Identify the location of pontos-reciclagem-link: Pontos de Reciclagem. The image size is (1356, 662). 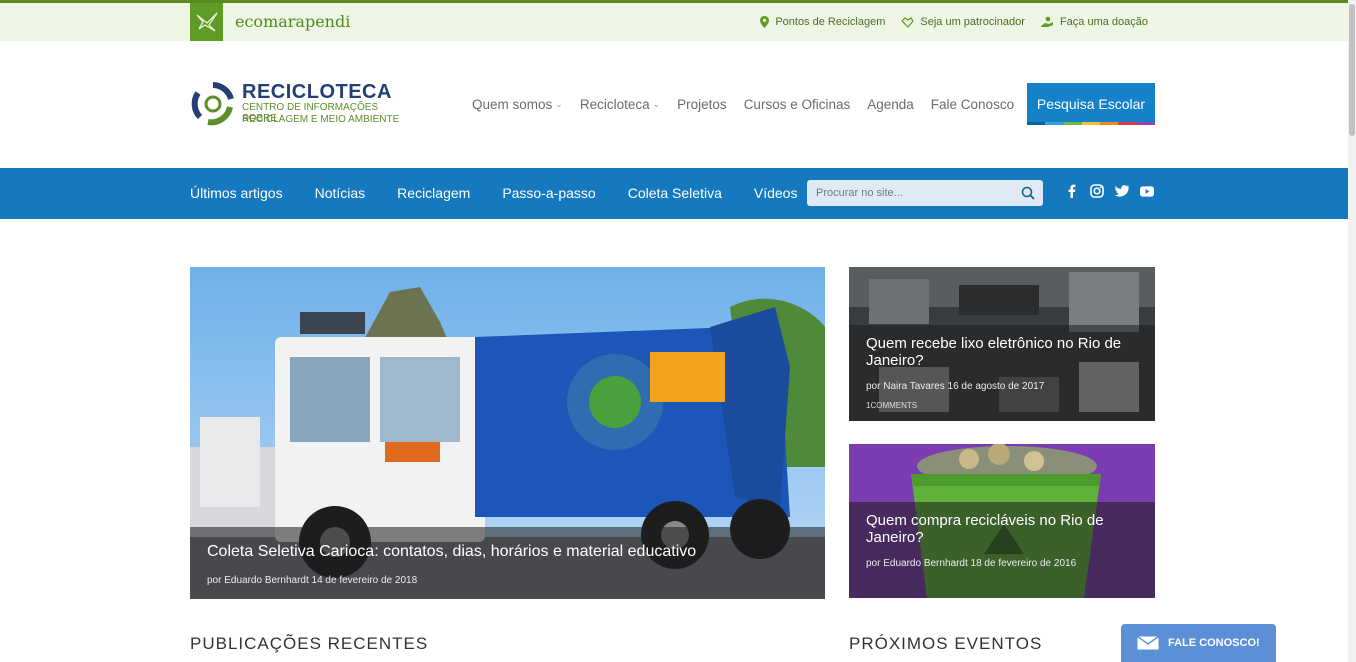
(822, 22).